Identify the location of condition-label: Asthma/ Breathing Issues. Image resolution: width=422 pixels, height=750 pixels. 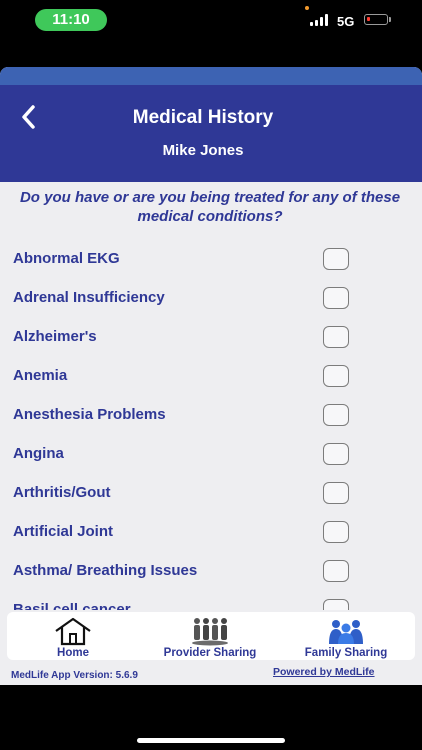
(105, 570).